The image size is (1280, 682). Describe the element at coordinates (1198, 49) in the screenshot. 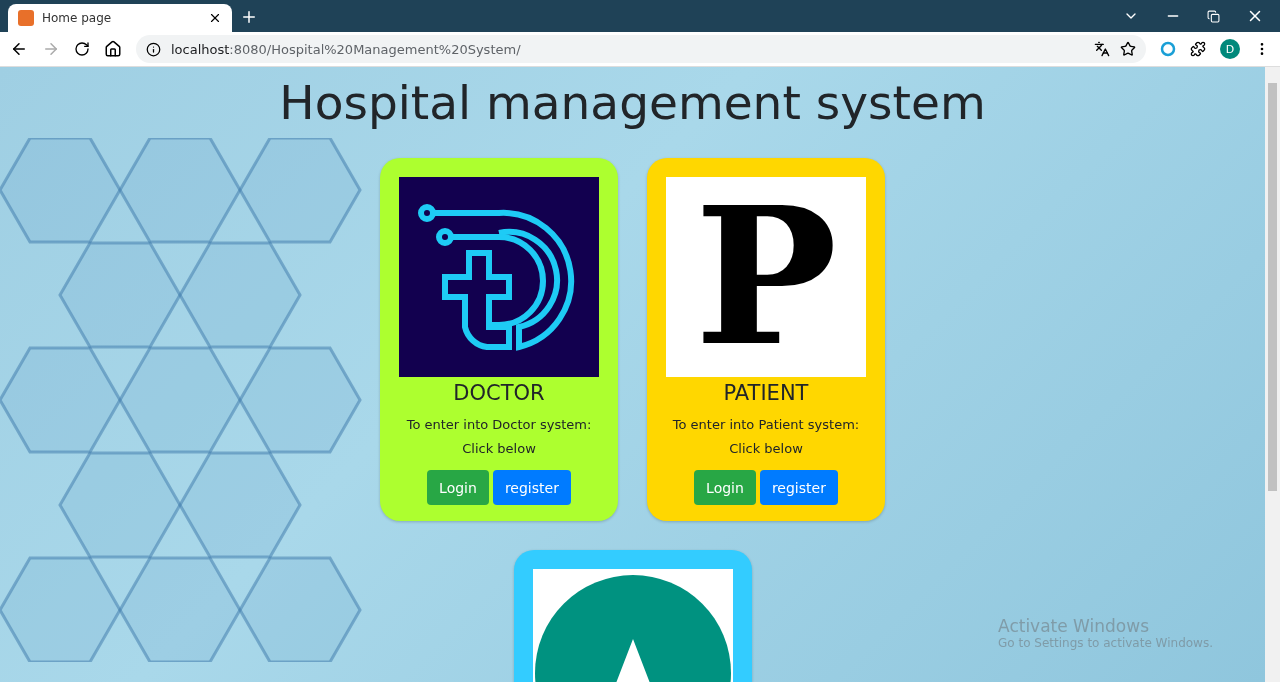

I see `extensions-icon` at that location.